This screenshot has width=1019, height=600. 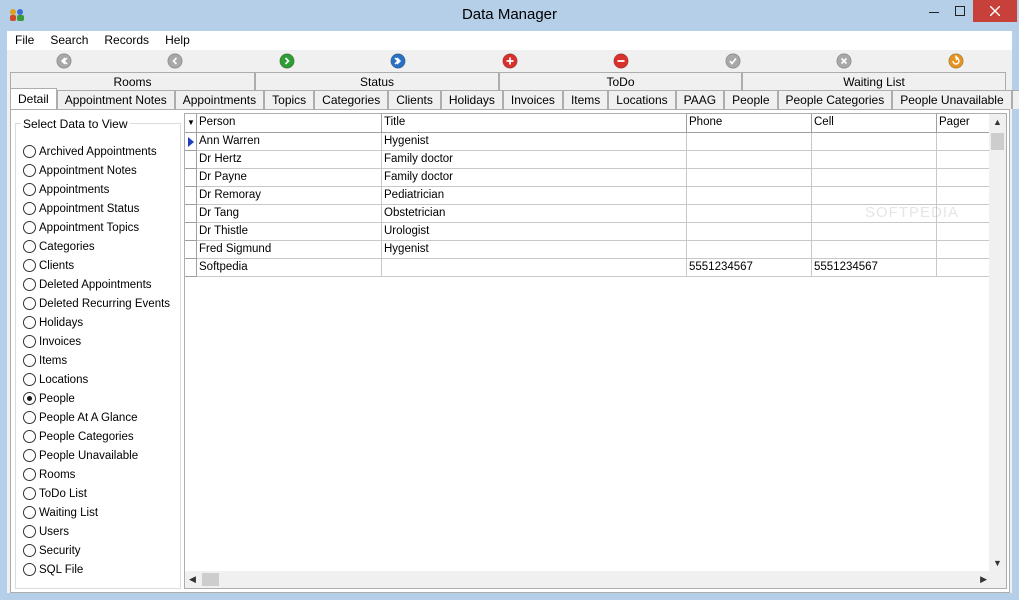 What do you see at coordinates (585, 99) in the screenshot?
I see `tab-items: Items` at bounding box center [585, 99].